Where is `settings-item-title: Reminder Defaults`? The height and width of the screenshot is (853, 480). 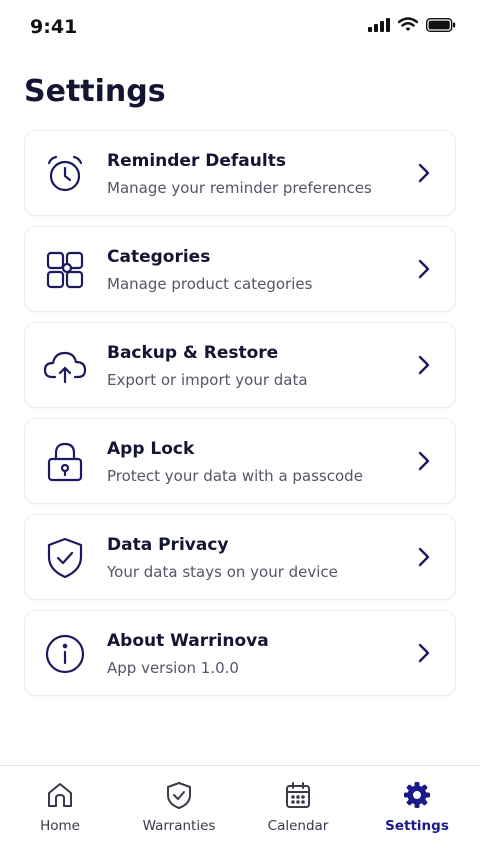 settings-item-title: Reminder Defaults is located at coordinates (196, 161).